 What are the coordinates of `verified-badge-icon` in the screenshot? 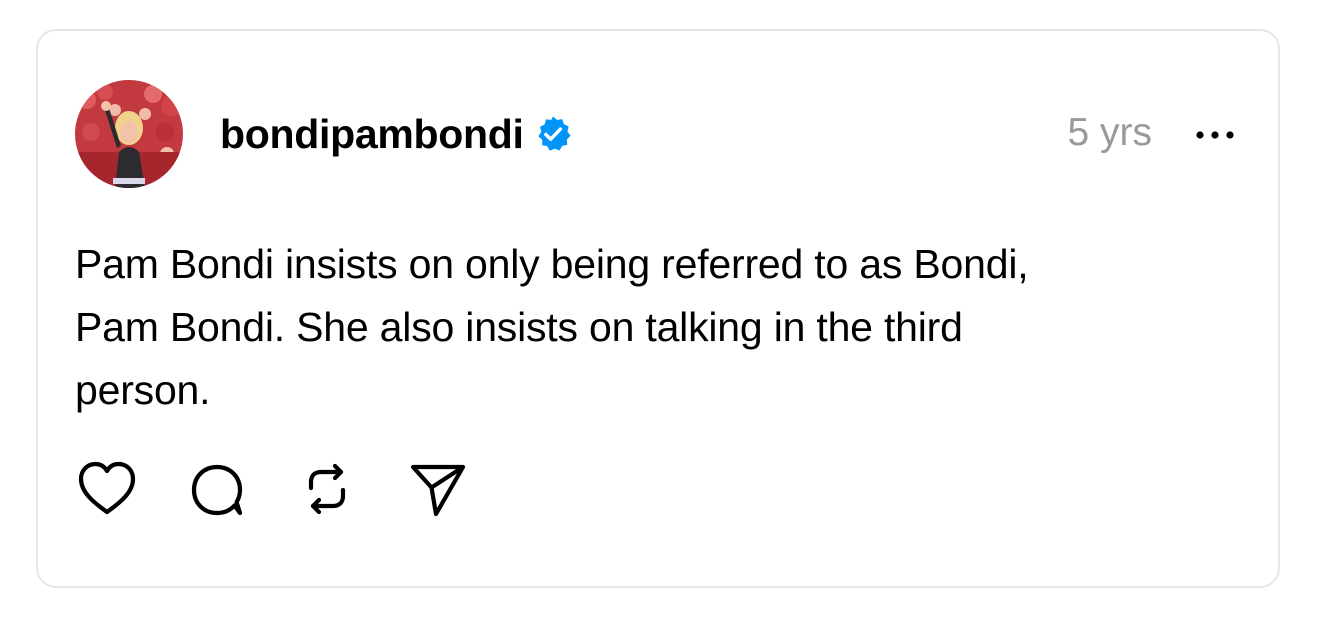 It's located at (553, 134).